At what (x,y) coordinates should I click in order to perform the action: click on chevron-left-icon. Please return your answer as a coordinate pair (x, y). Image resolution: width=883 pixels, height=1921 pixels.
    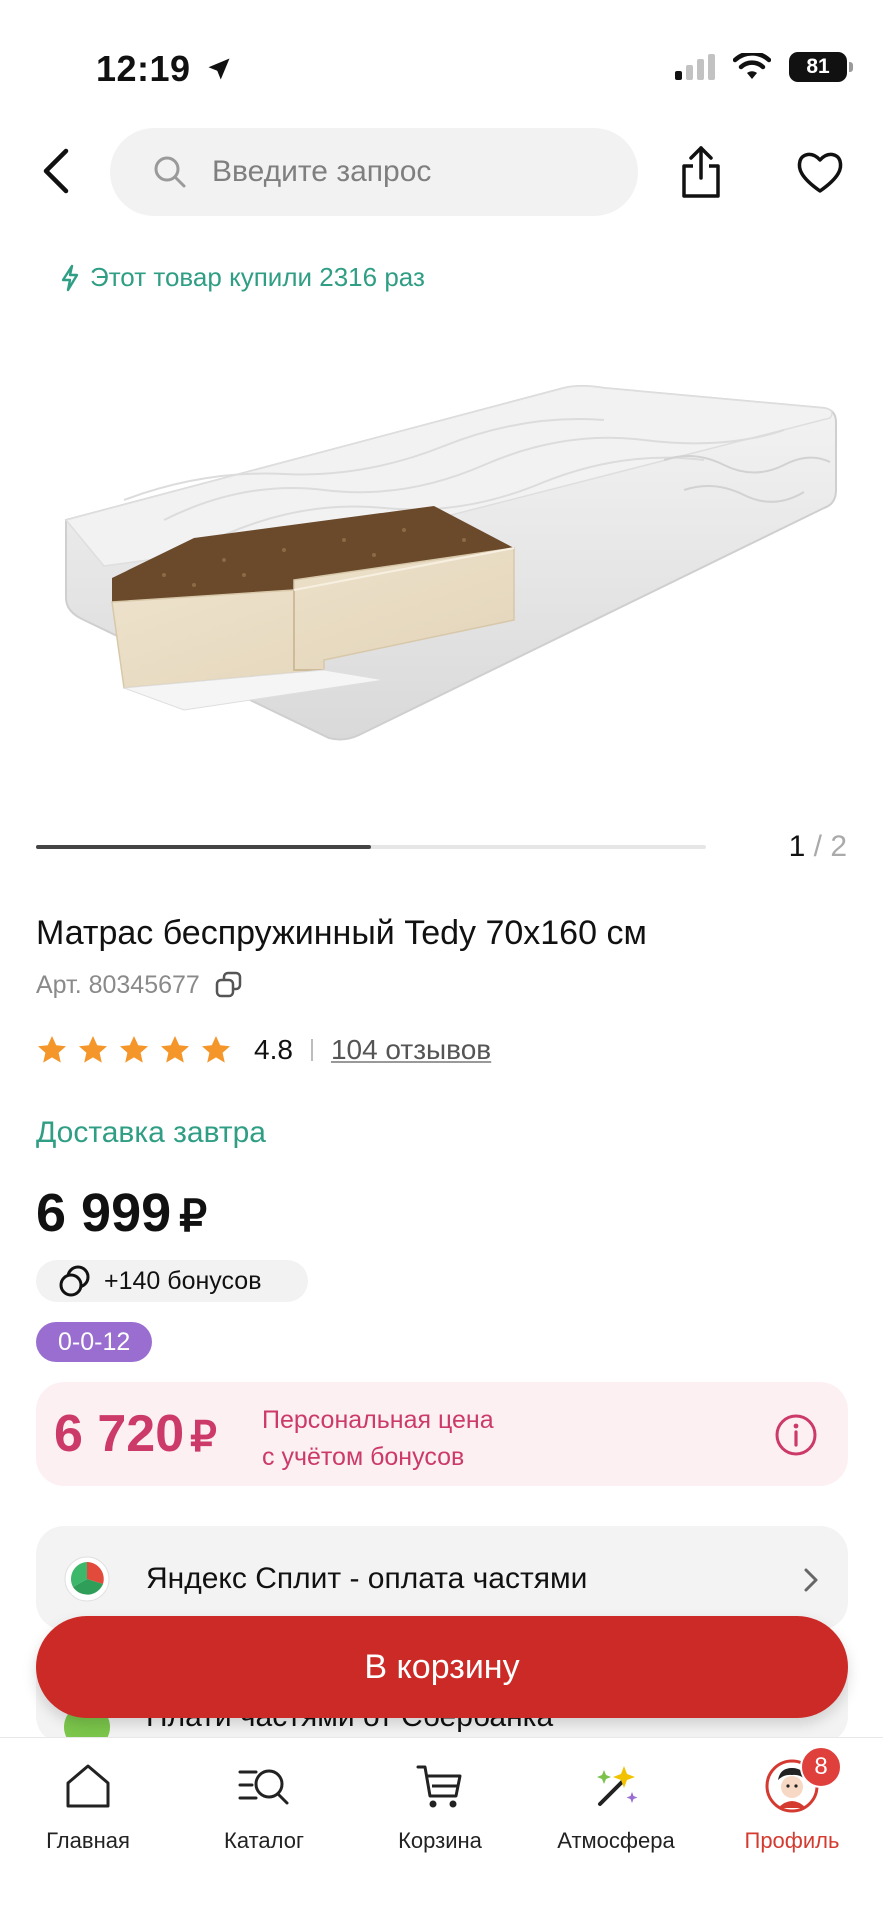
    Looking at the image, I should click on (56, 171).